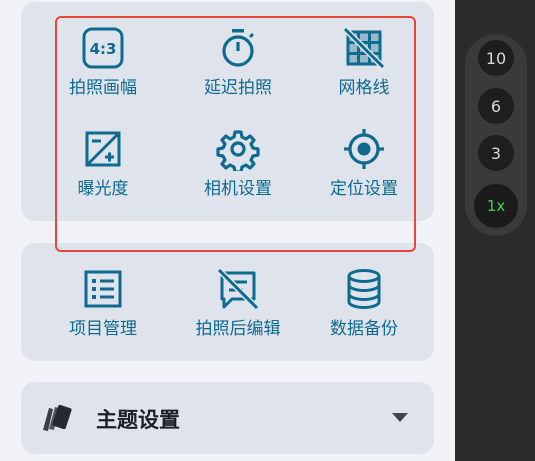  I want to click on edit-off-icon, so click(238, 289).